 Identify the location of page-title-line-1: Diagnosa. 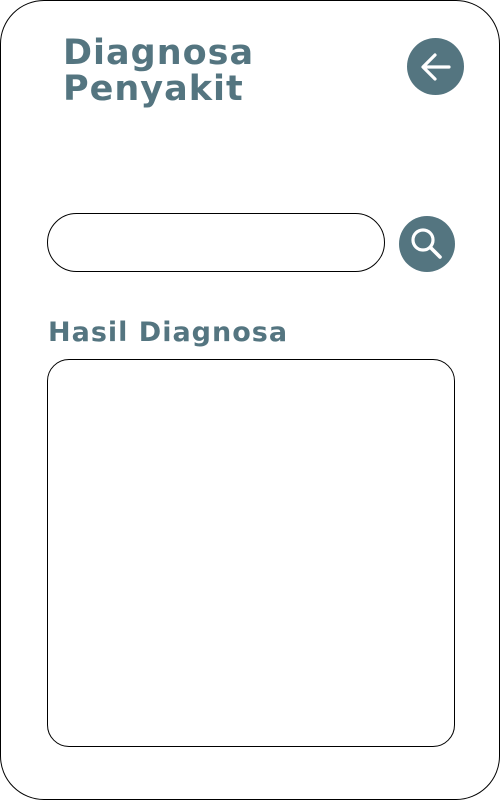
(159, 53).